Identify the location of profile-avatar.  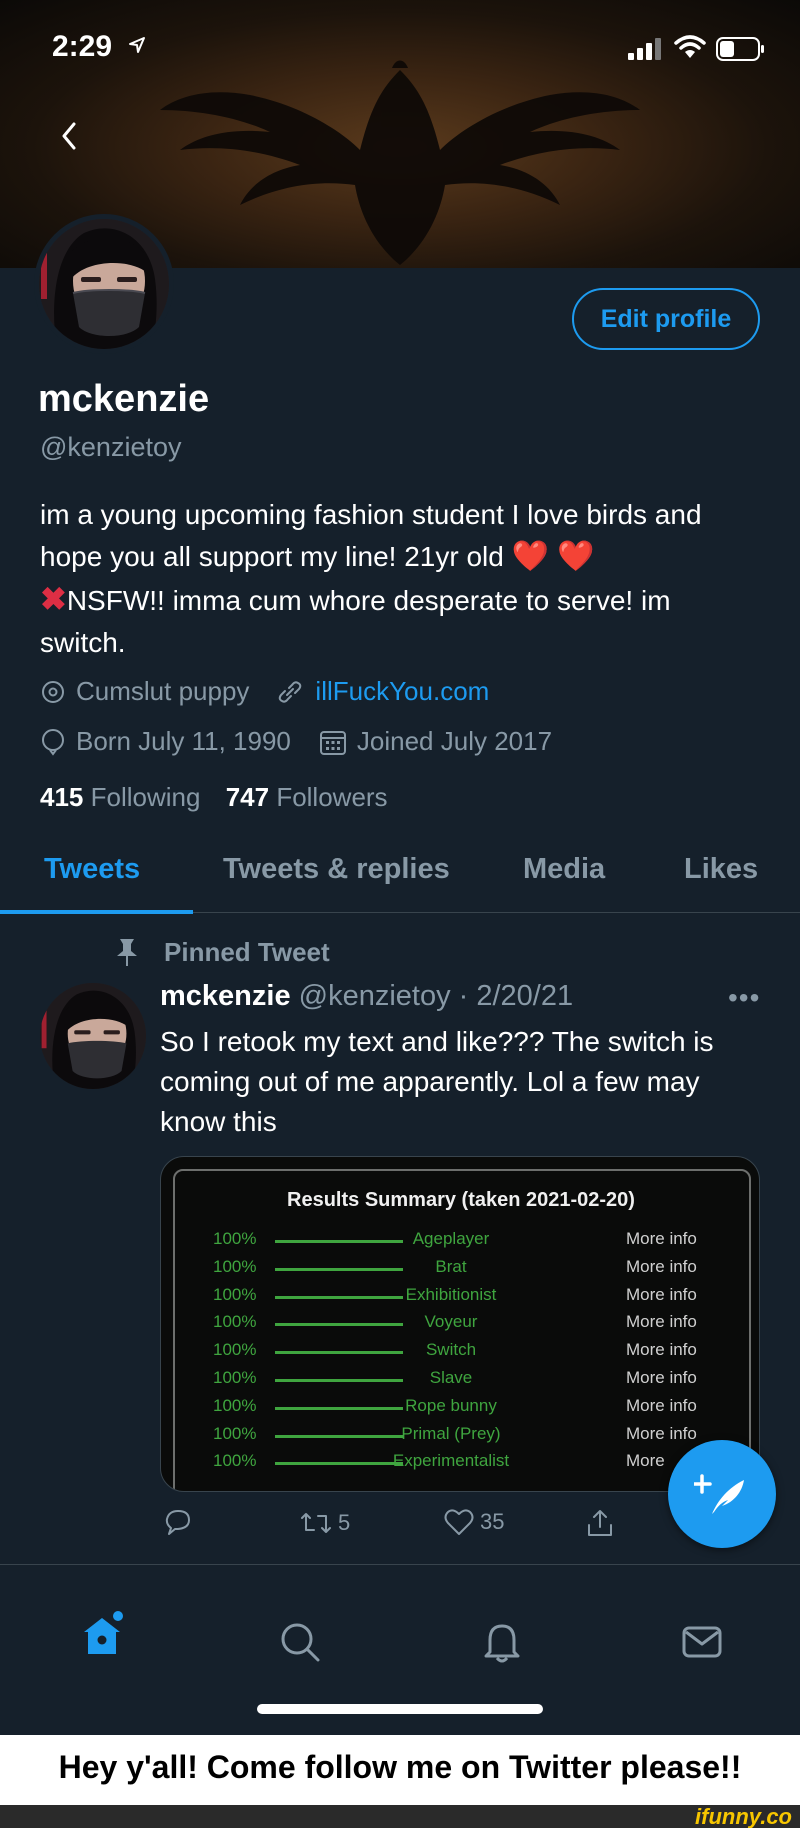
(104, 284).